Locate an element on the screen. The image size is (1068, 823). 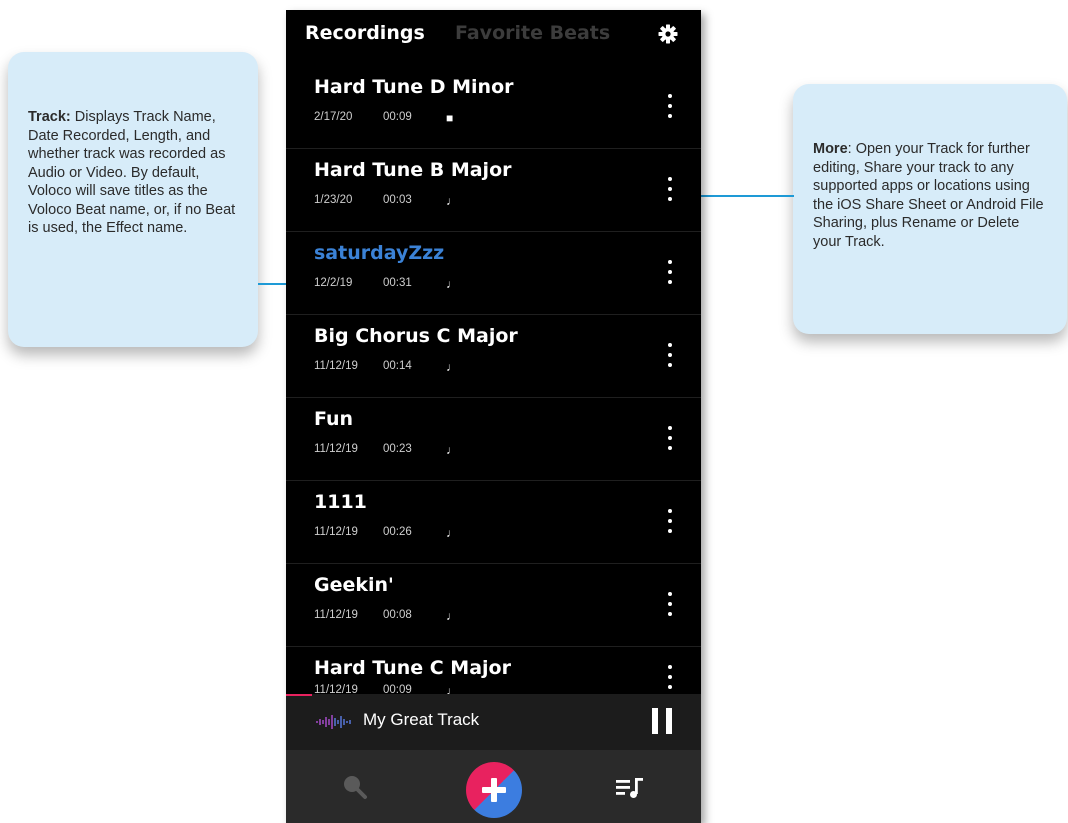
mini-player: My Great Track is located at coordinates (493, 722).